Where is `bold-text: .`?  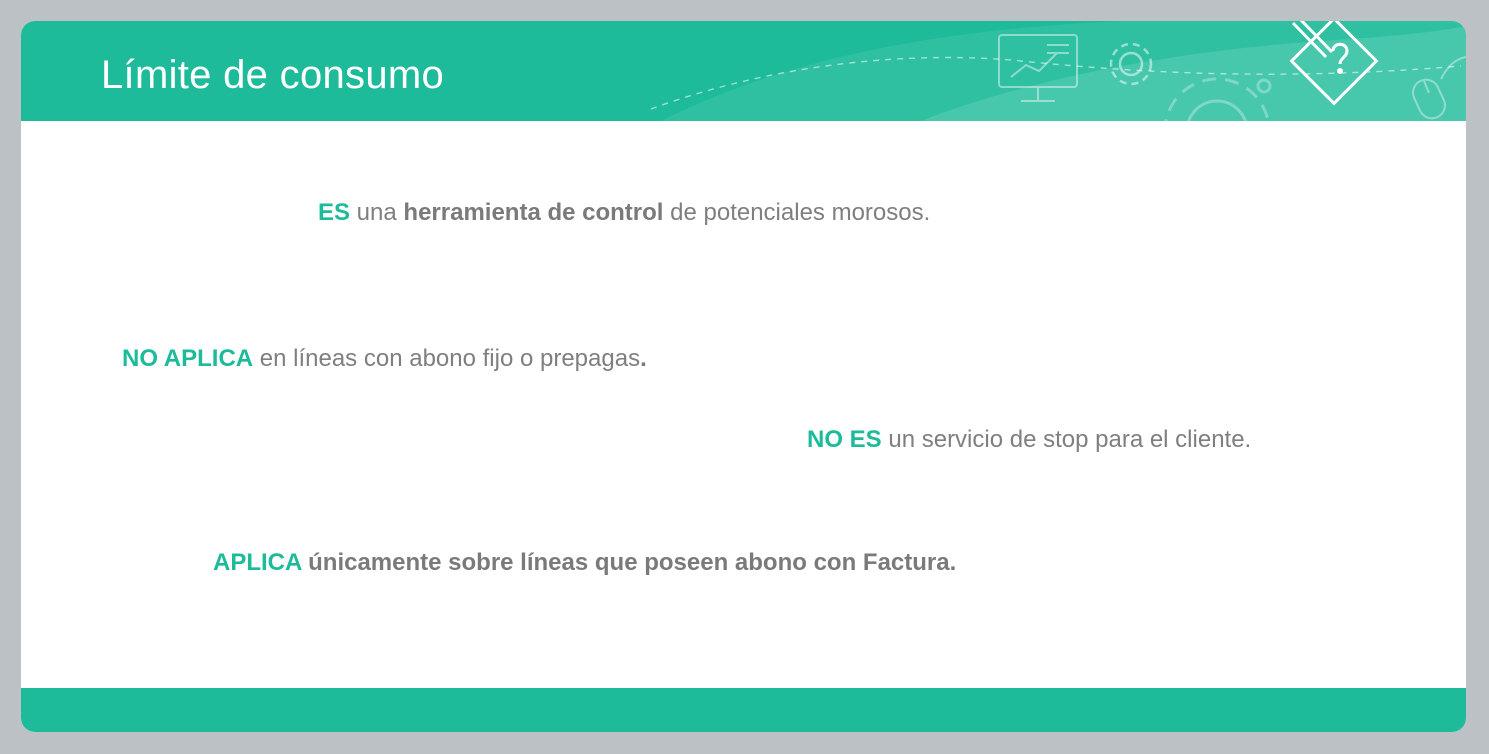
bold-text: . is located at coordinates (643, 358).